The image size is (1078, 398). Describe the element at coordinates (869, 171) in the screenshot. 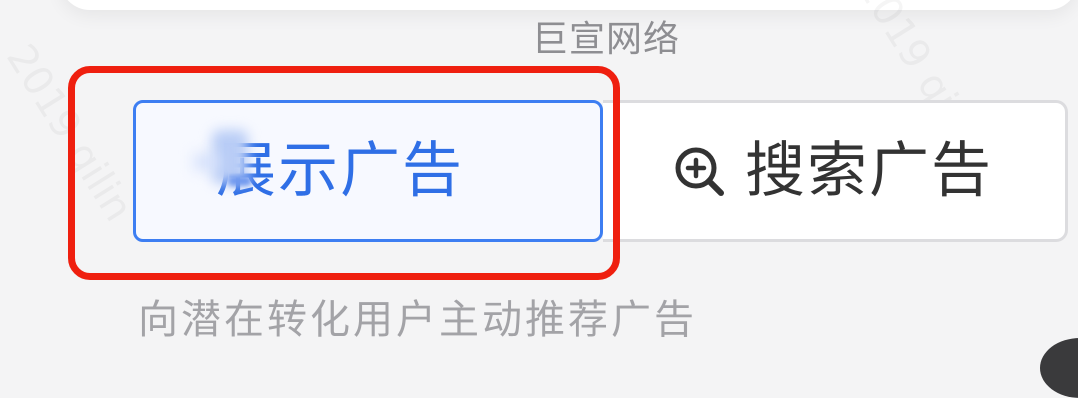

I see `tab-search-ads-label: 搜索广告` at that location.